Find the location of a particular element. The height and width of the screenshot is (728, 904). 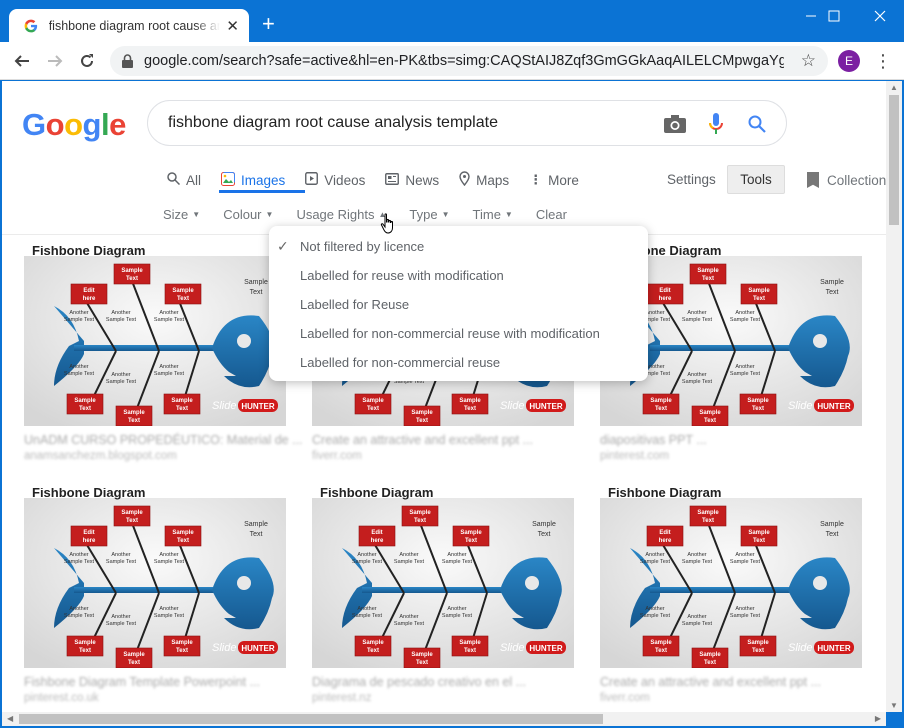

profile-avatar: E is located at coordinates (849, 61).